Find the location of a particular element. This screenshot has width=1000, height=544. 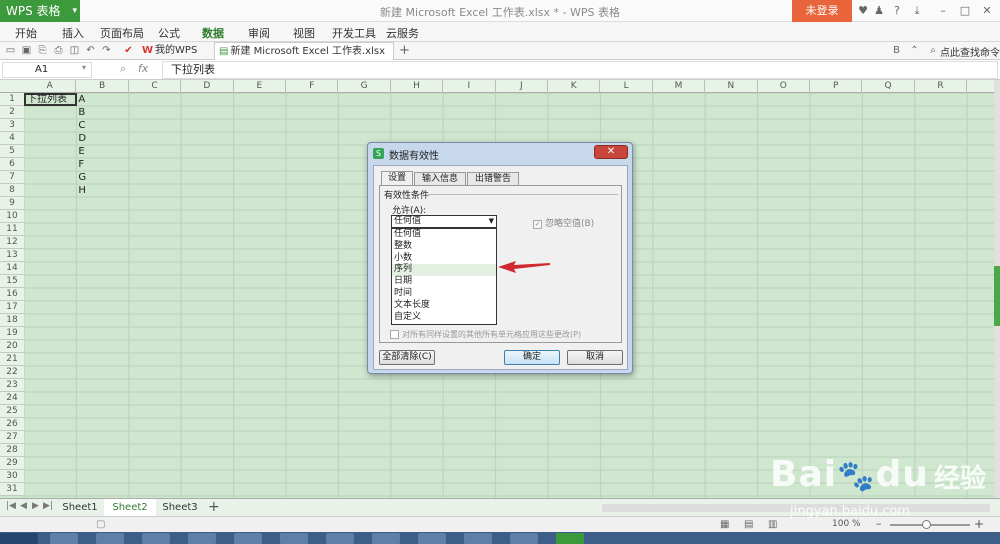

column-header: P is located at coordinates (836, 86).